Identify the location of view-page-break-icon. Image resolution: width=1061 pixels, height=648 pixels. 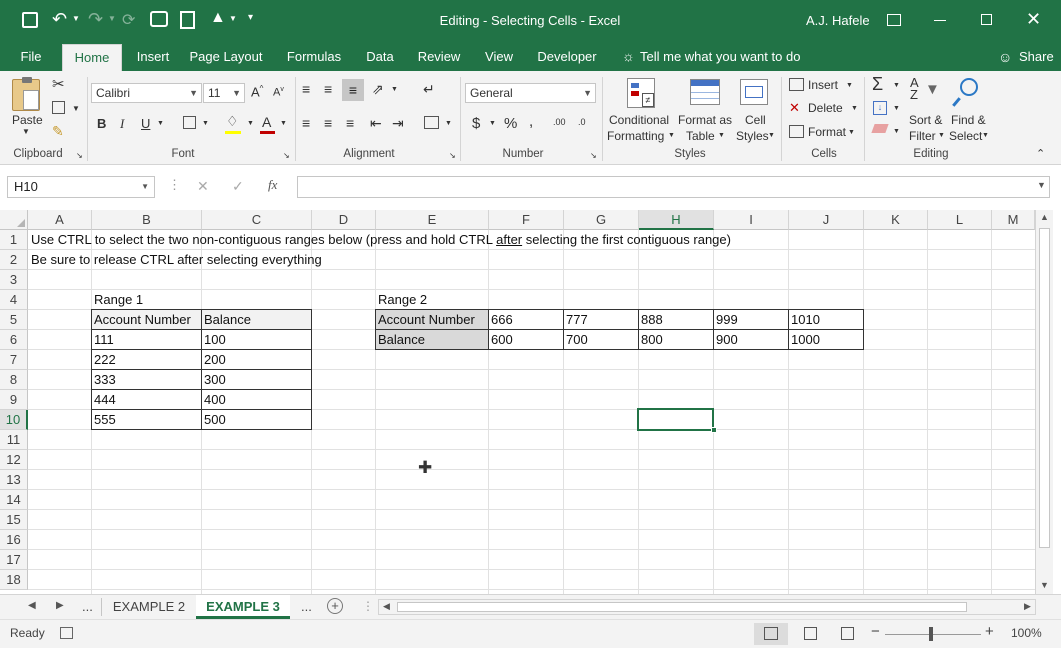
(847, 633).